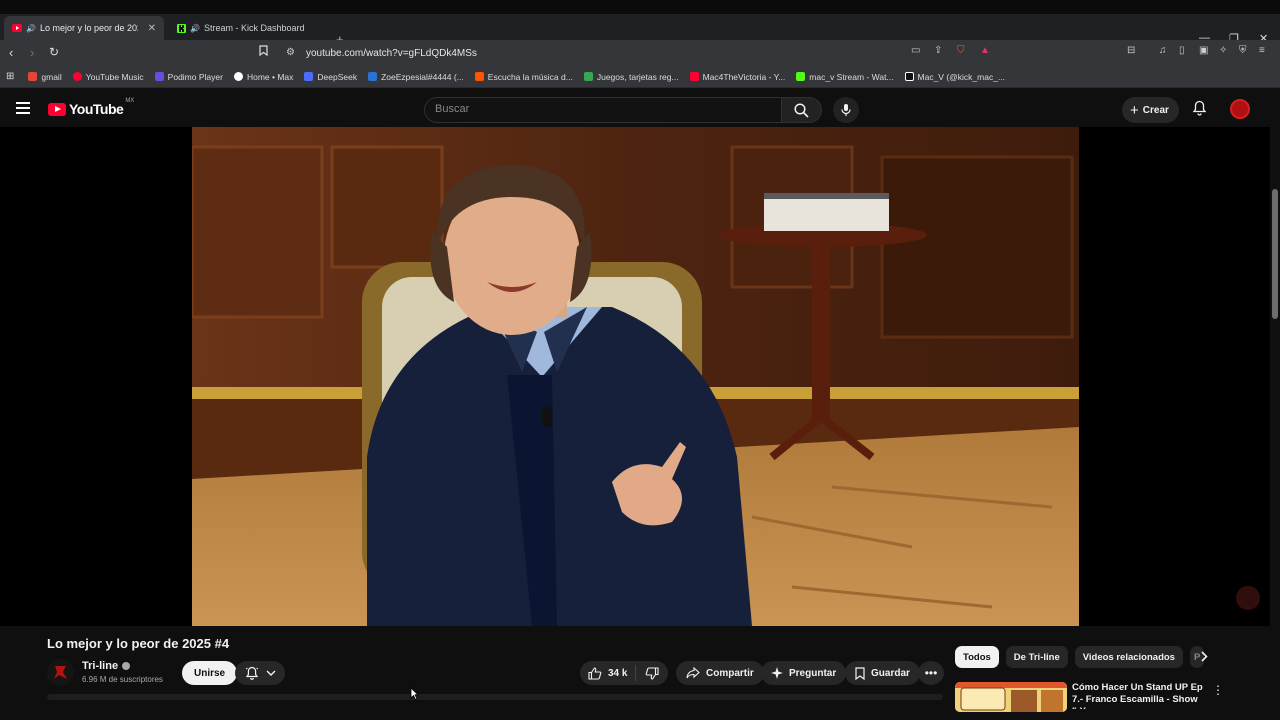 This screenshot has width=1280, height=720. Describe the element at coordinates (254, 28) in the screenshot. I see `tab-title: Stream - Kick Dashboard` at that location.